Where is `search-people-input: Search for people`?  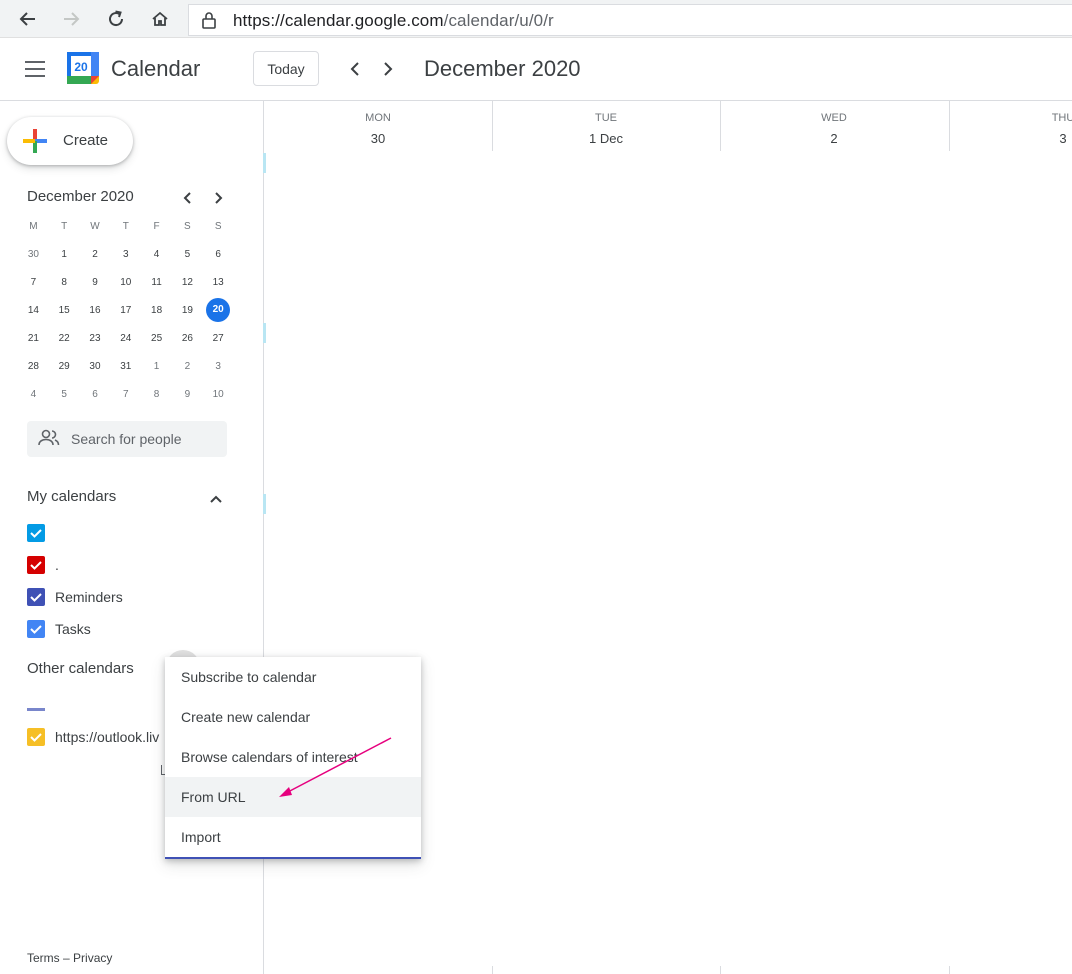 search-people-input: Search for people is located at coordinates (127, 439).